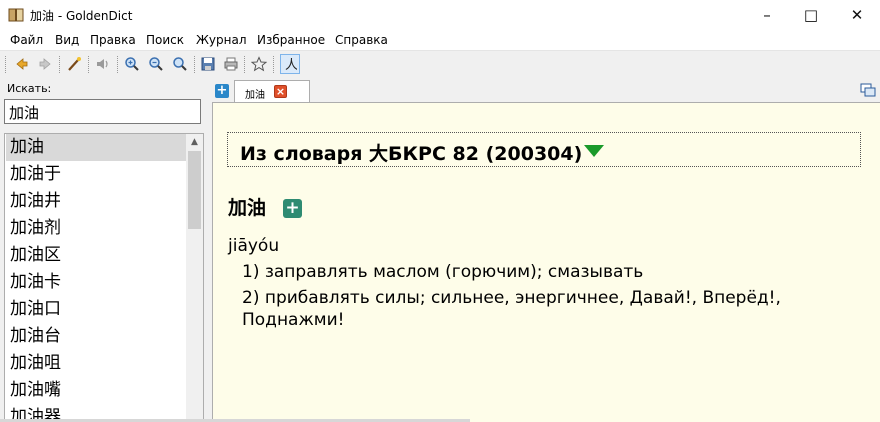 This screenshot has height=422, width=880. I want to click on maximize-button: □, so click(811, 15).